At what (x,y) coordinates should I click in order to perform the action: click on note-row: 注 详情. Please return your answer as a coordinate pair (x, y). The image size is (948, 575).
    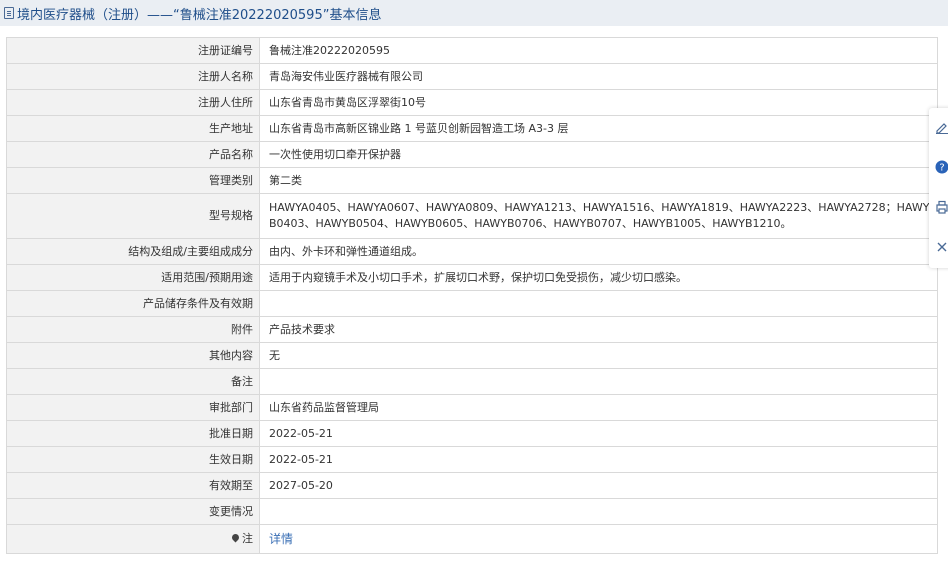
    Looking at the image, I should click on (472, 539).